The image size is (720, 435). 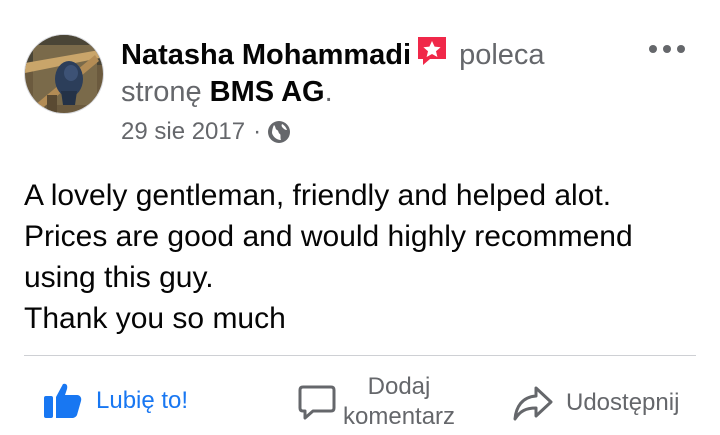 I want to click on like-label: Lubię to!, so click(x=142, y=400).